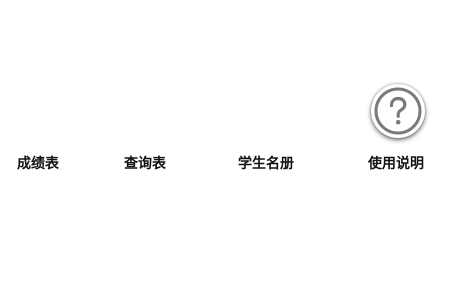 Image resolution: width=450 pixels, height=282 pixels. I want to click on help-button, so click(398, 111).